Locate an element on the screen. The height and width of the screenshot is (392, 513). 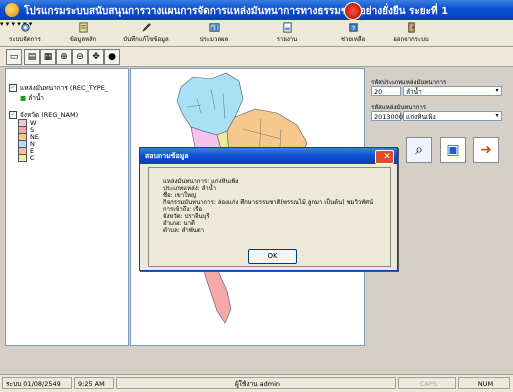
help-icon: ? is located at coordinates (353, 27).